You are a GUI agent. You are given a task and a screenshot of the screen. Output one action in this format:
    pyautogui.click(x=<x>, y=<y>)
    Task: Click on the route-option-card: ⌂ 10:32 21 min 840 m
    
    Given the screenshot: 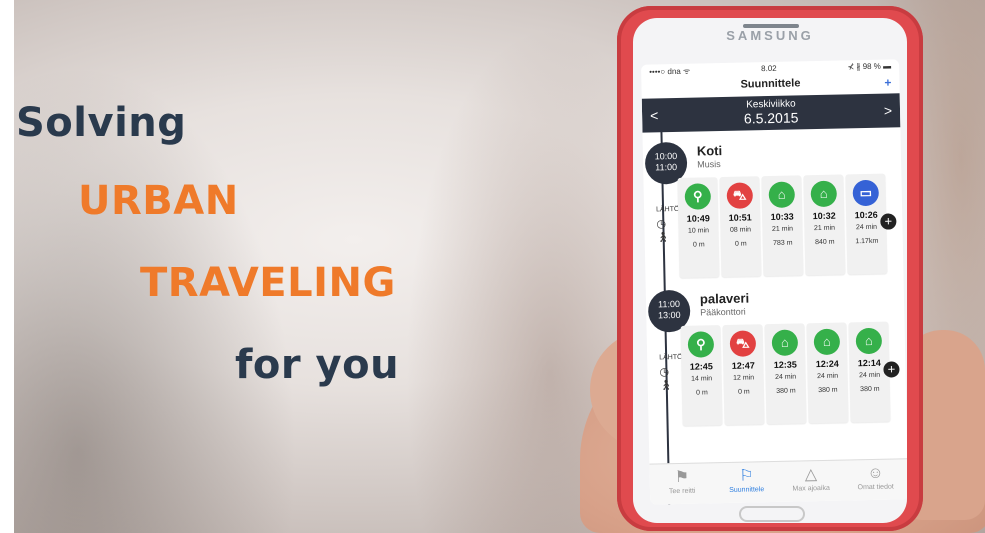 What is the action you would take?
    pyautogui.click(x=824, y=225)
    